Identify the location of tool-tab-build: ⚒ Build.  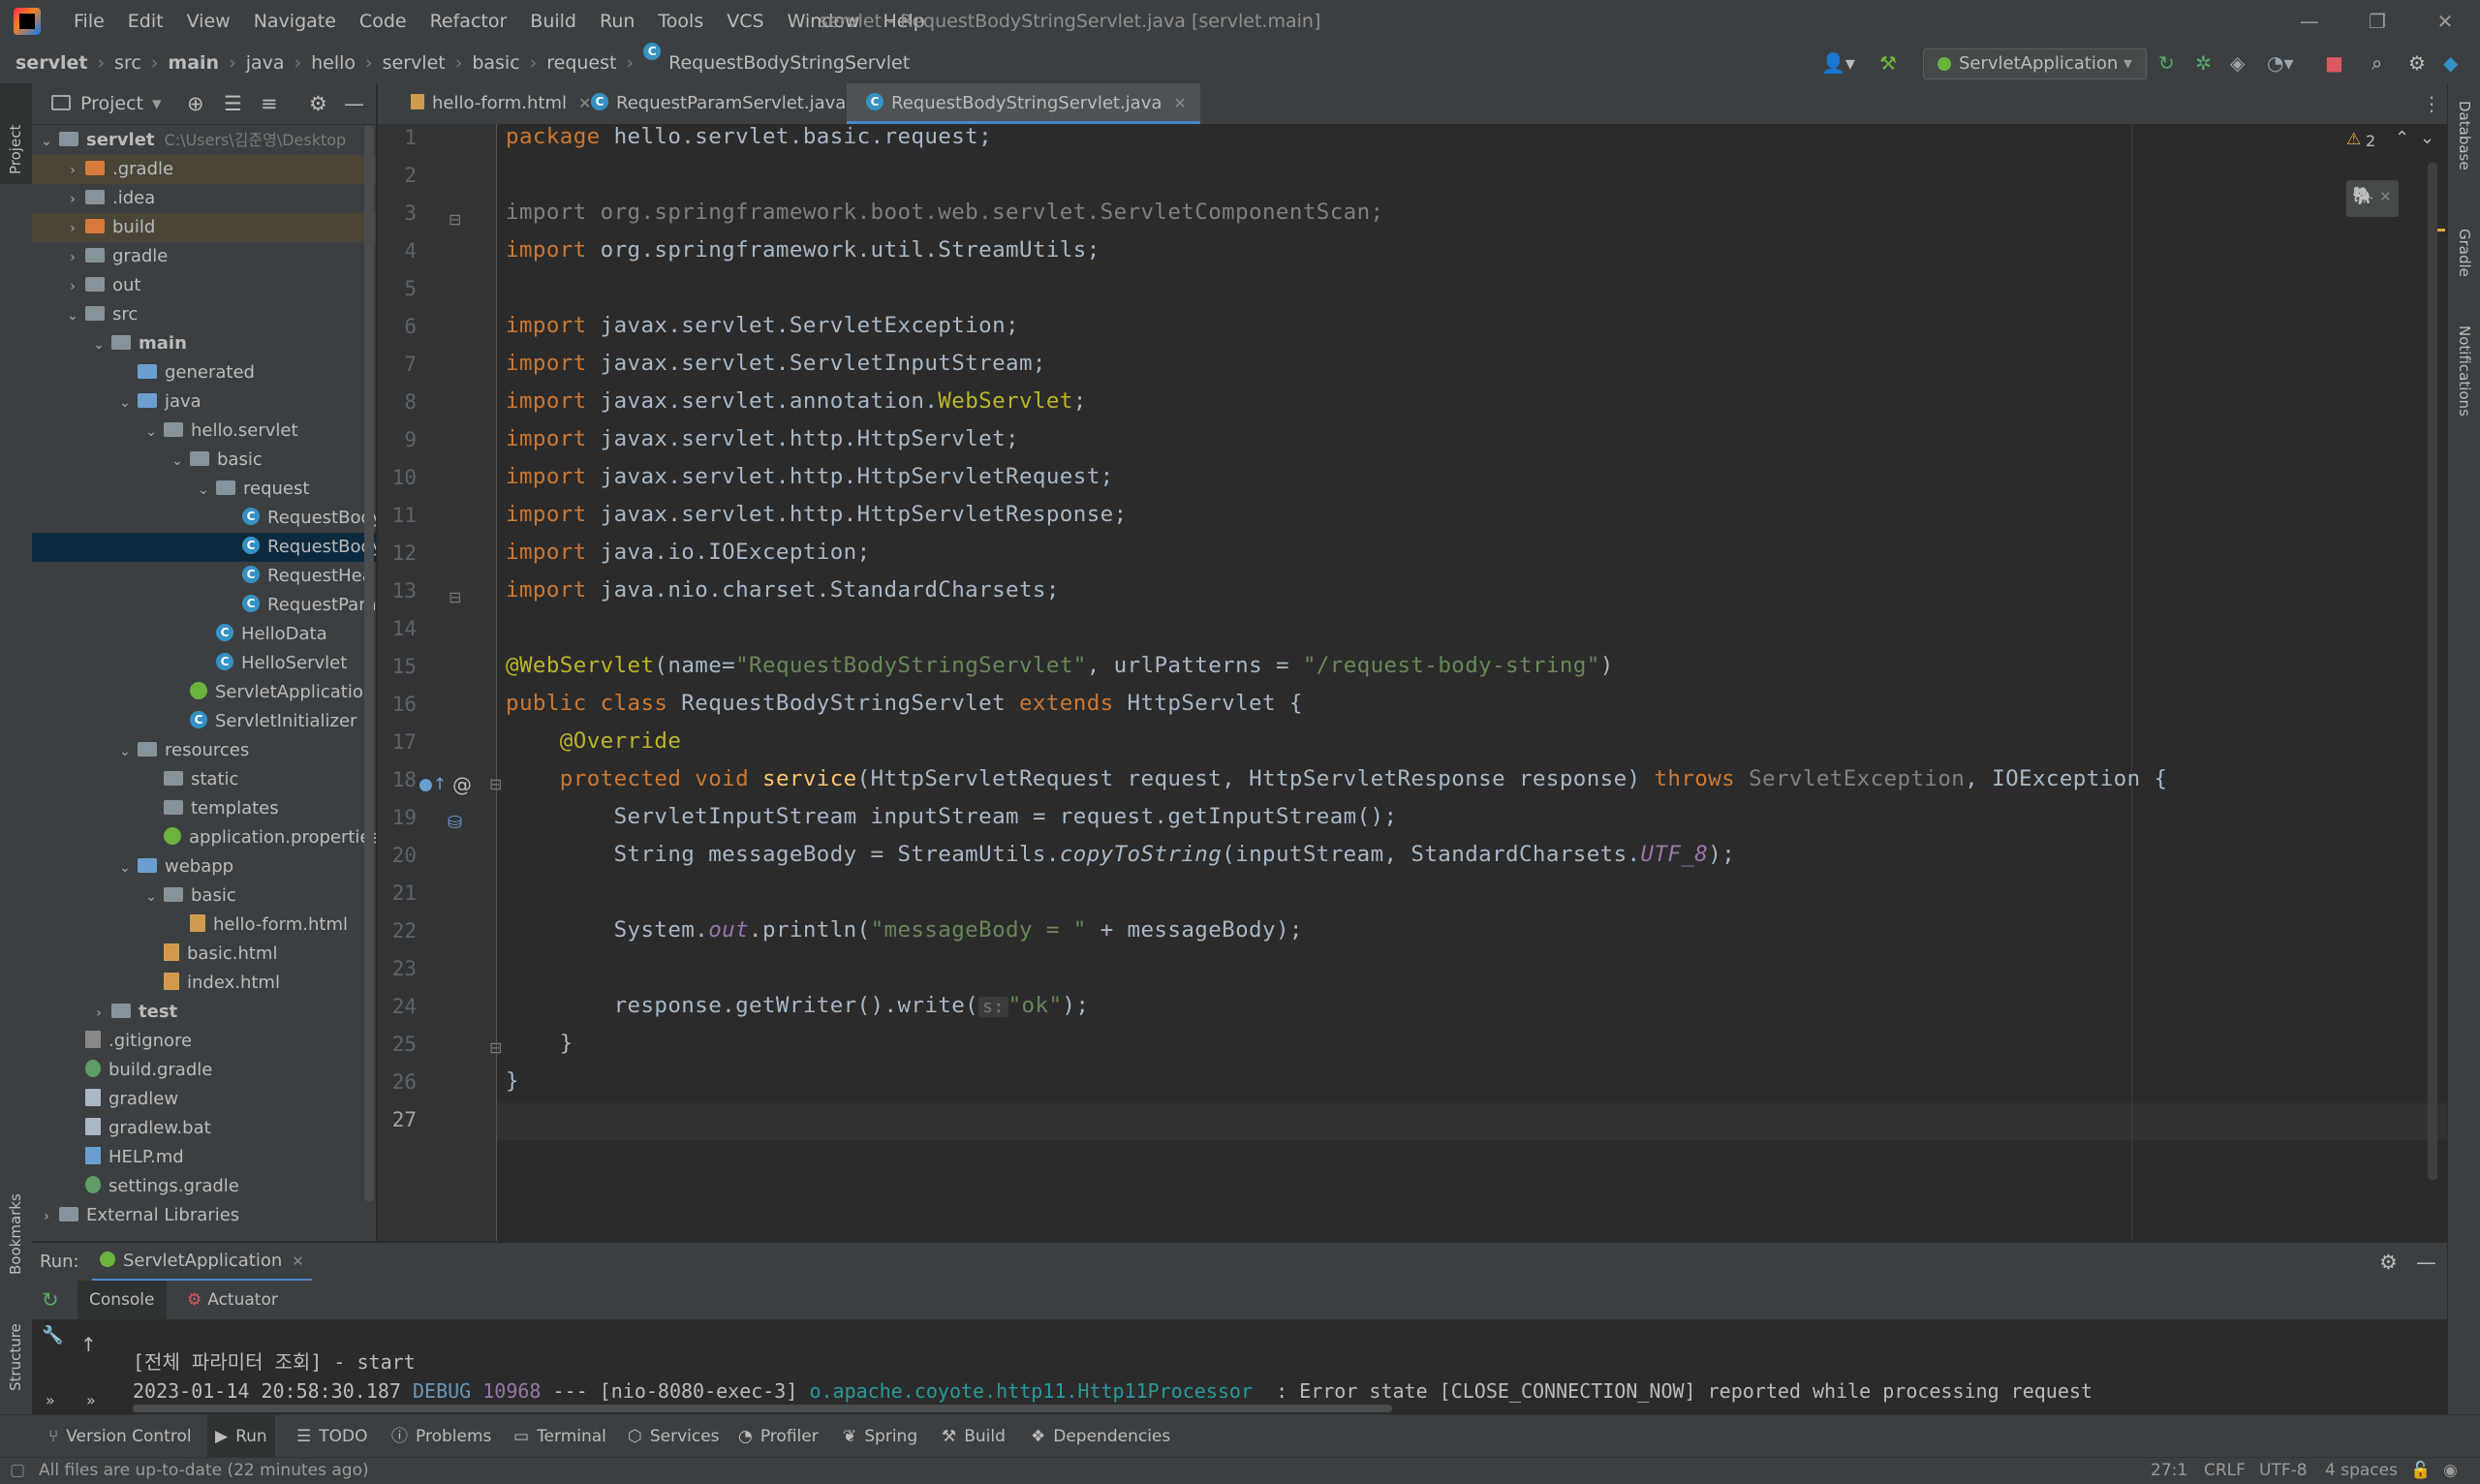
(974, 1436).